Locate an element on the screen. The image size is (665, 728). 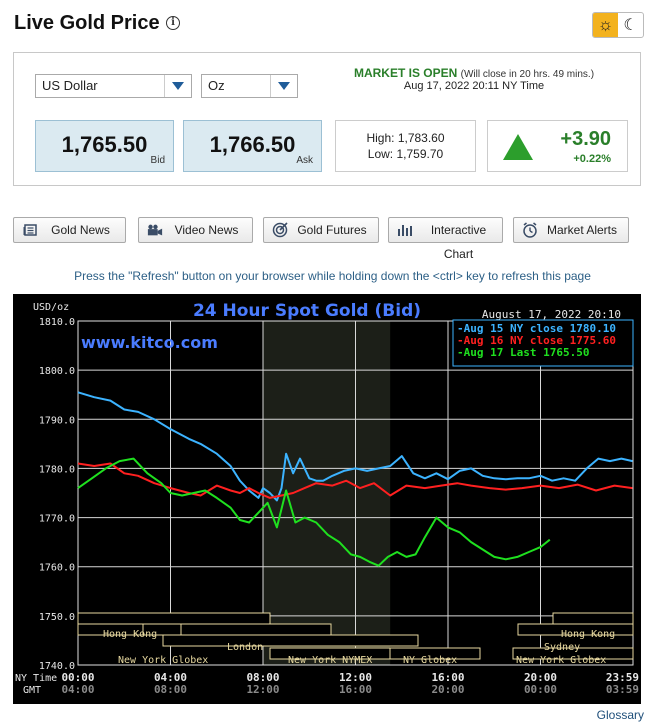
video-news-button: Video News is located at coordinates (195, 230).